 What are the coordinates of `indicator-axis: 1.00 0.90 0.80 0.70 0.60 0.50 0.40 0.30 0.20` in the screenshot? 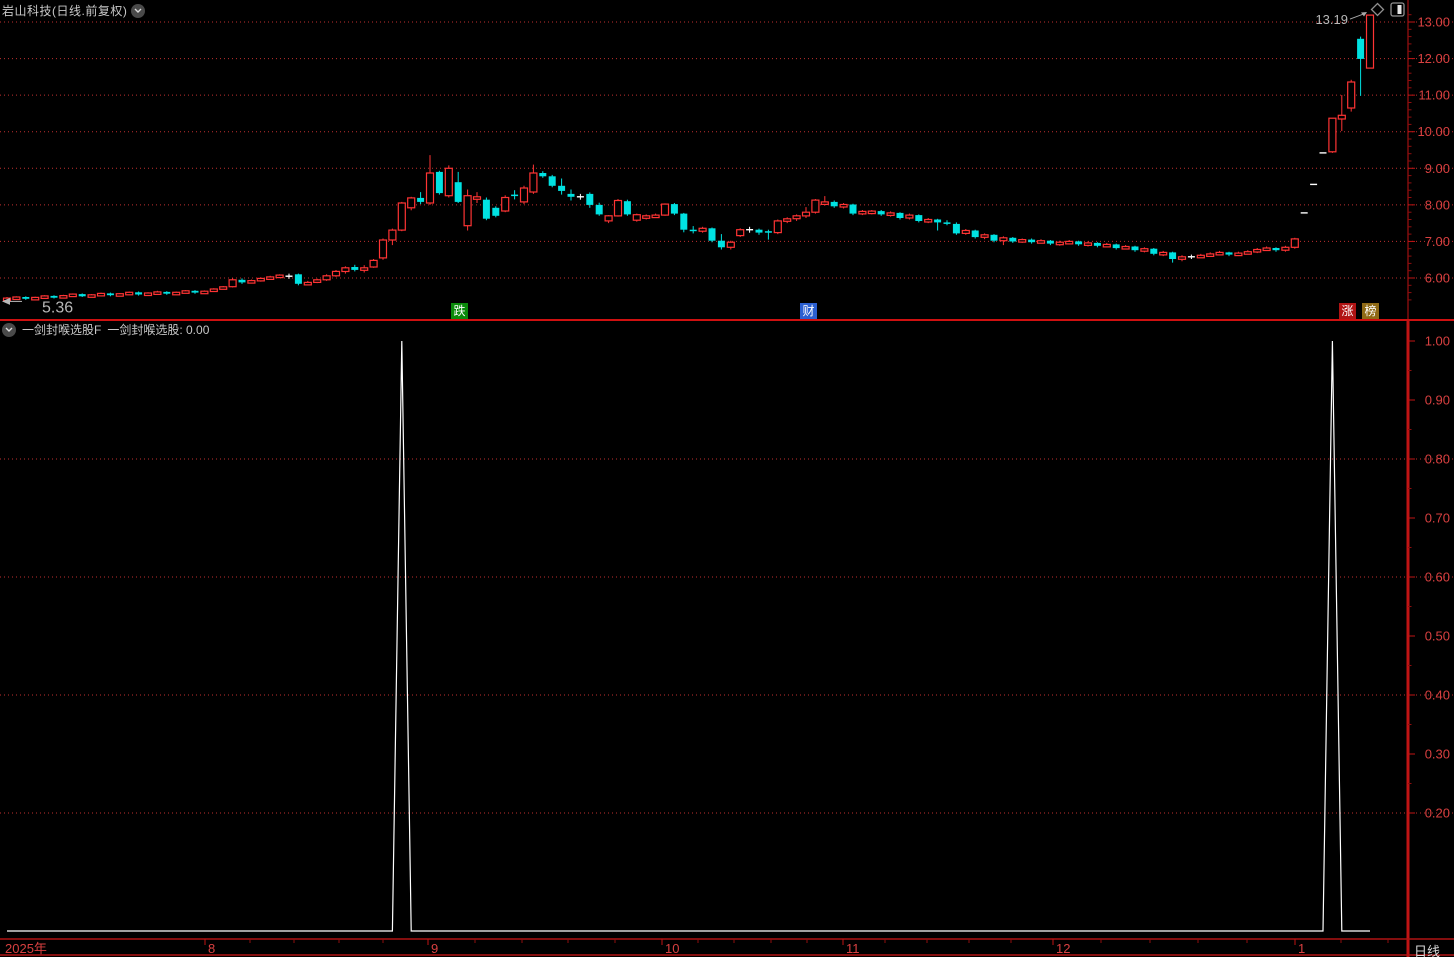 It's located at (1428, 638).